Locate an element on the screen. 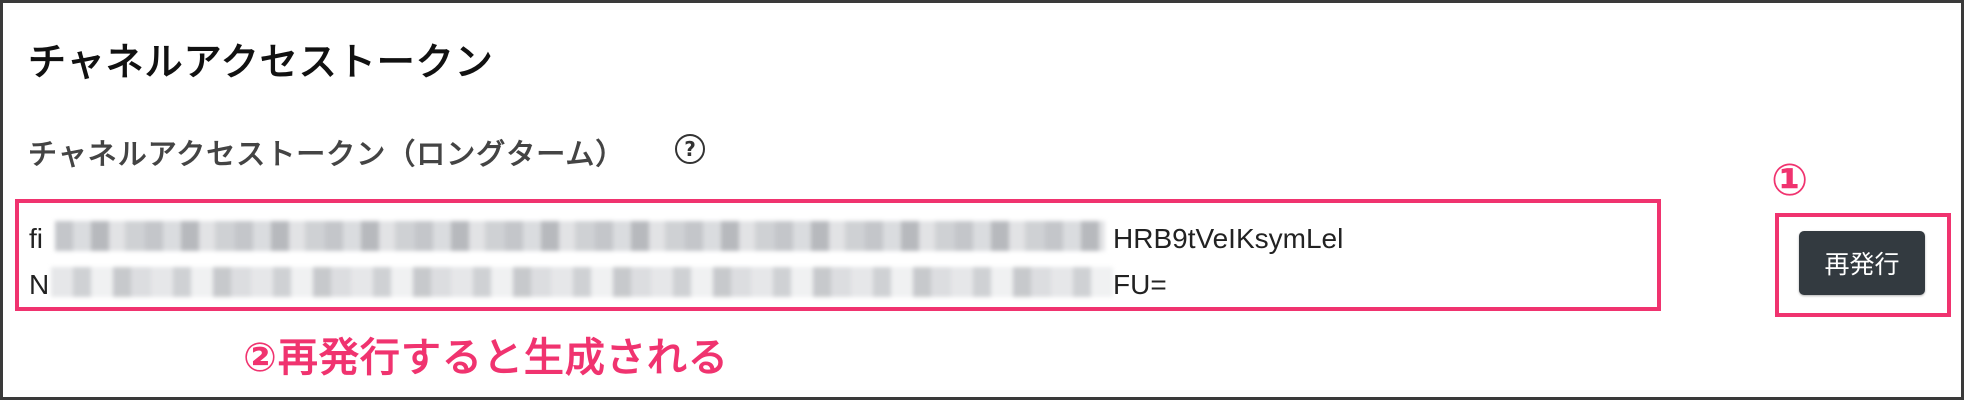 The width and height of the screenshot is (1964, 400). page-title: チャネルアクセストークン is located at coordinates (261, 62).